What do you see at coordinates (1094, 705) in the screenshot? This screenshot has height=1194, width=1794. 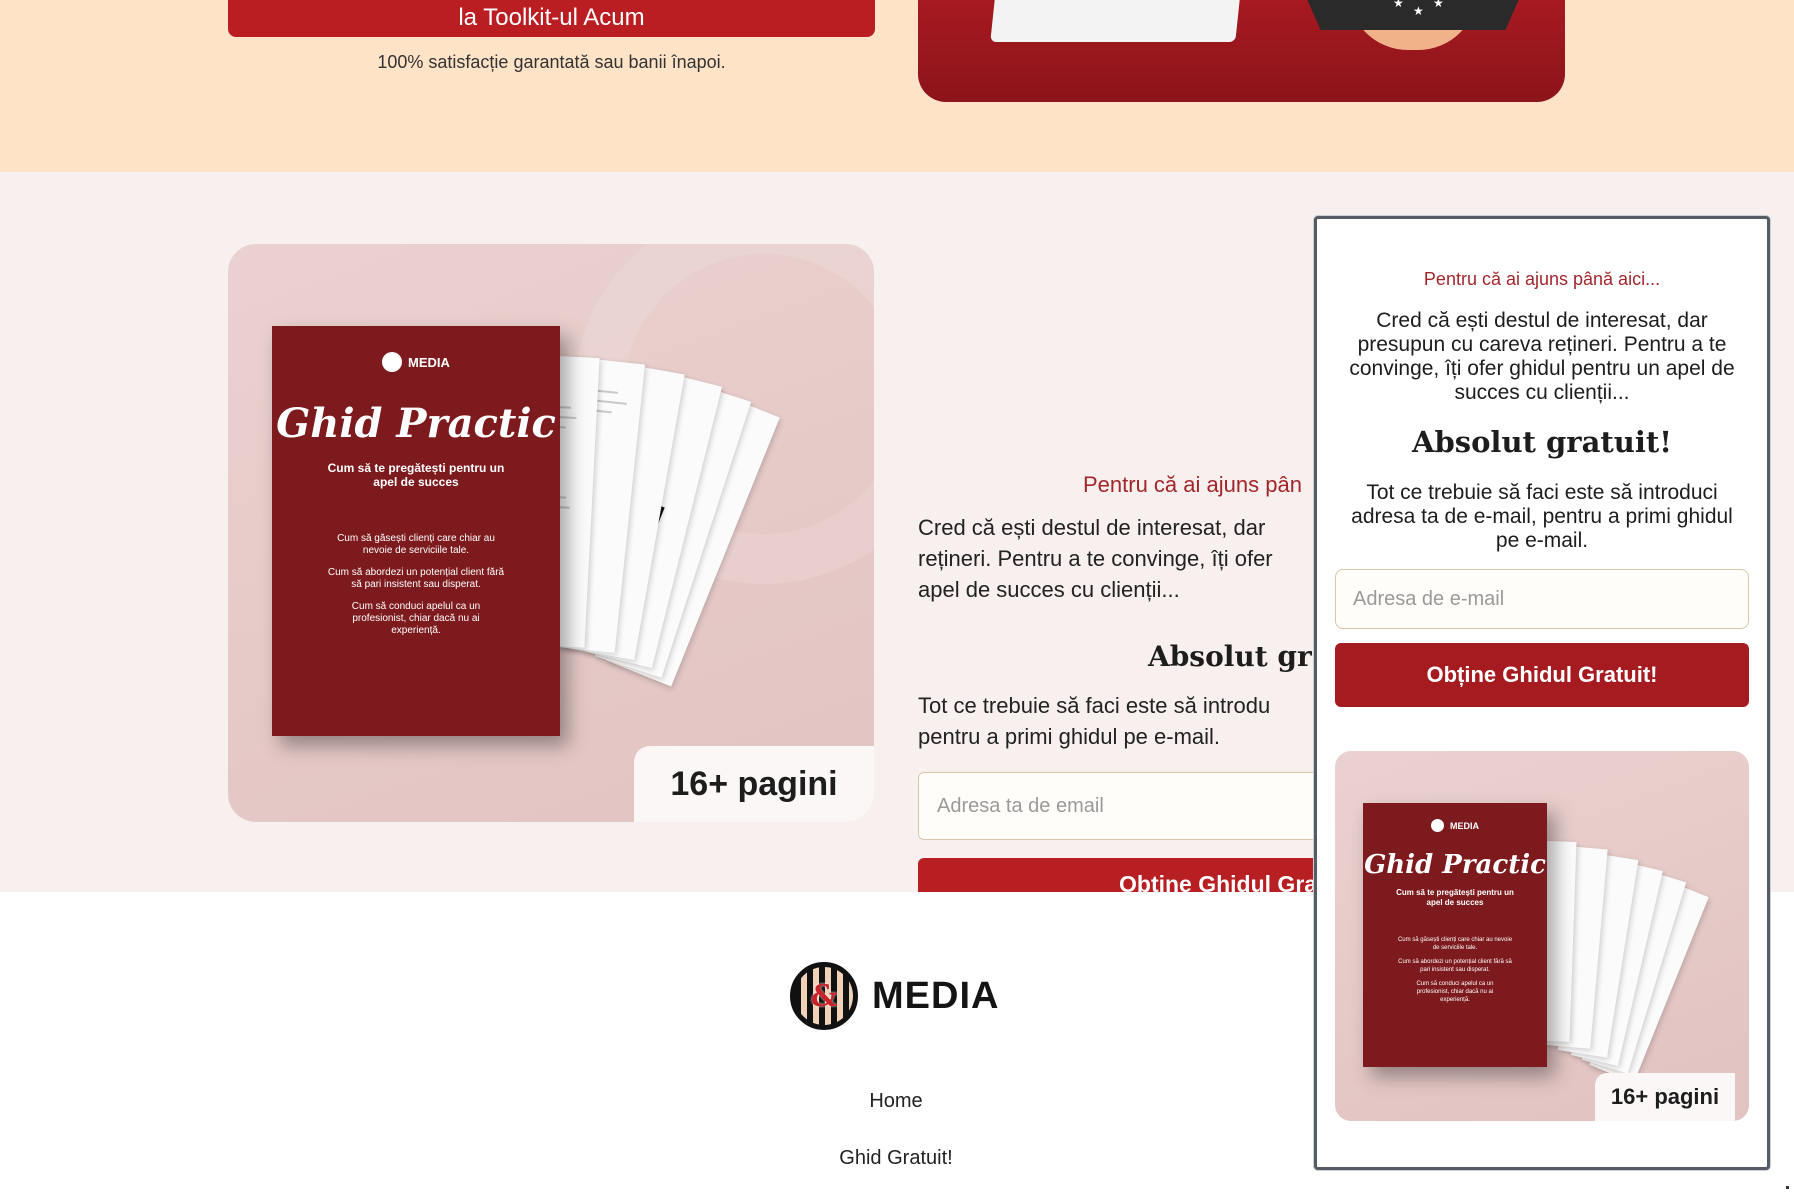 I see `offer-body-line: Tot ce trebuie să faci este să introdu` at bounding box center [1094, 705].